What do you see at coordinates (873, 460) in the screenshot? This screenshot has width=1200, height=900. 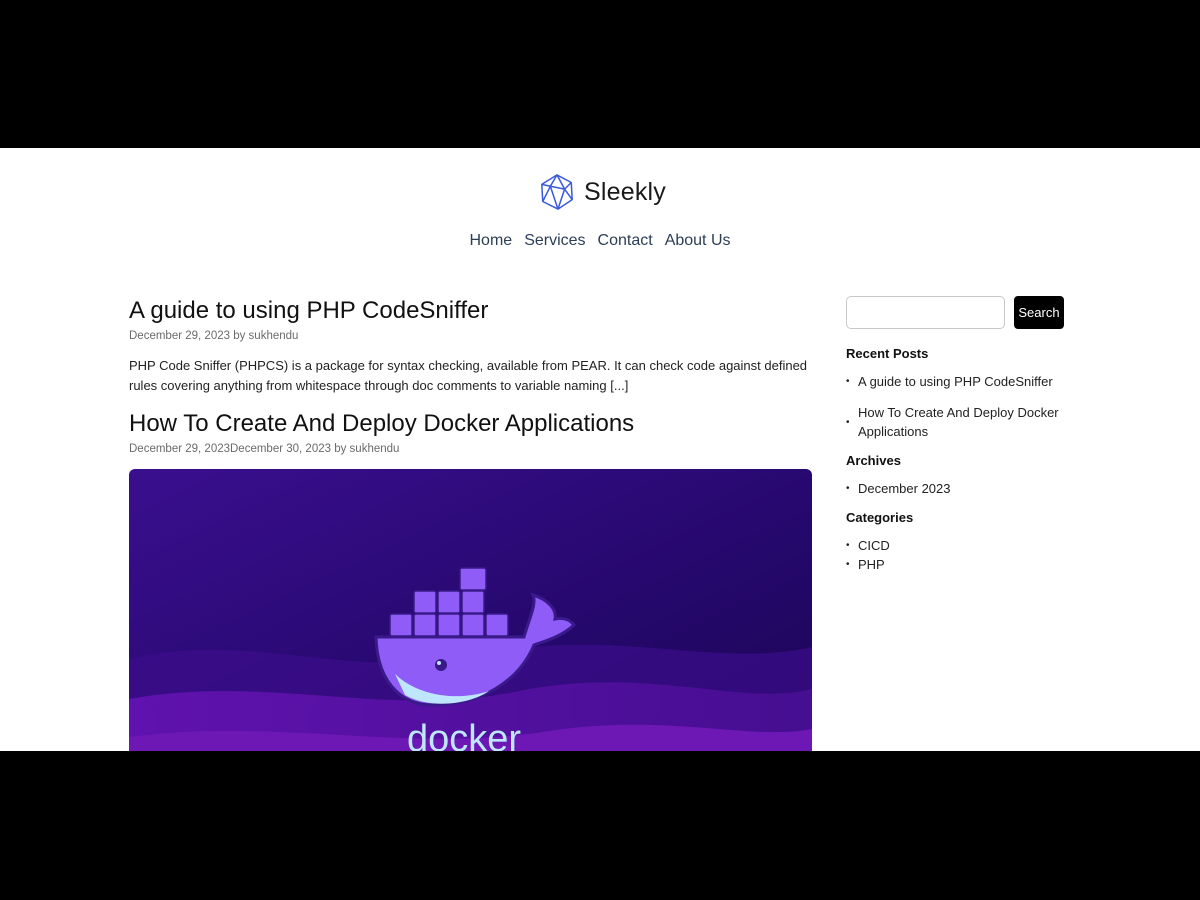 I see `archives-title: Archives` at bounding box center [873, 460].